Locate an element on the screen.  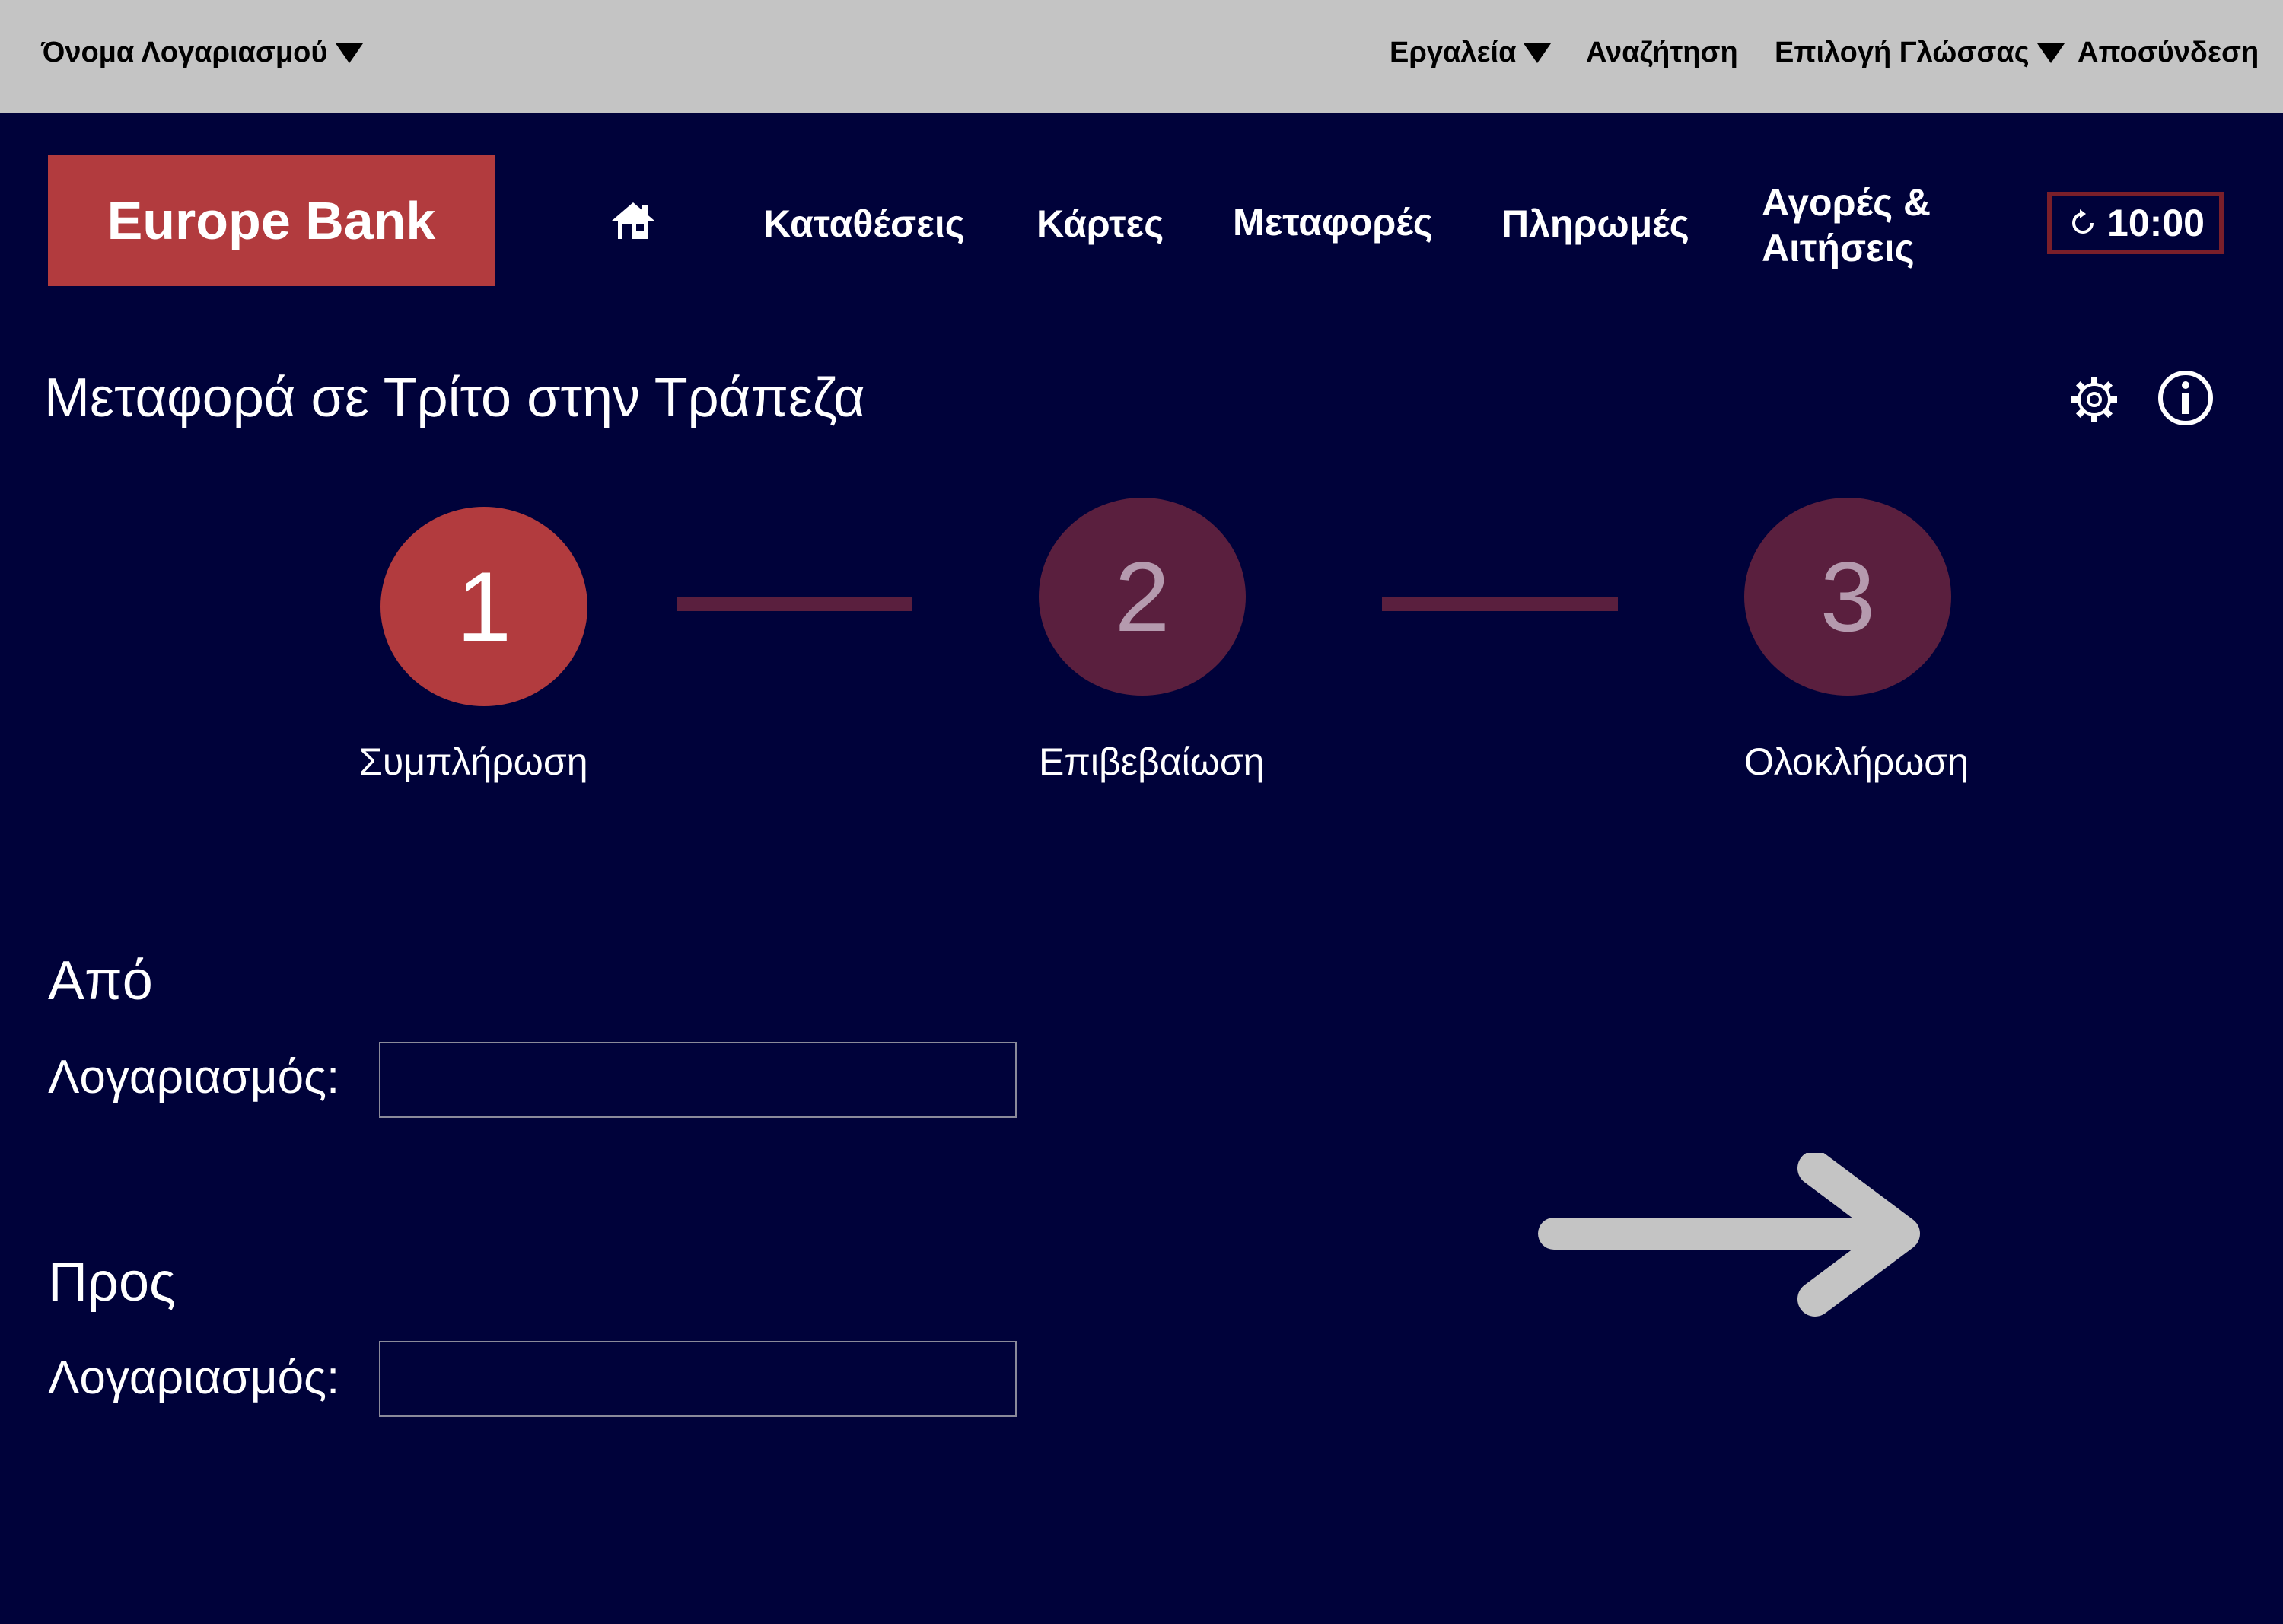
nav-purchases-applications: Αγορές & Αιτήσεις is located at coordinates (1846, 226).